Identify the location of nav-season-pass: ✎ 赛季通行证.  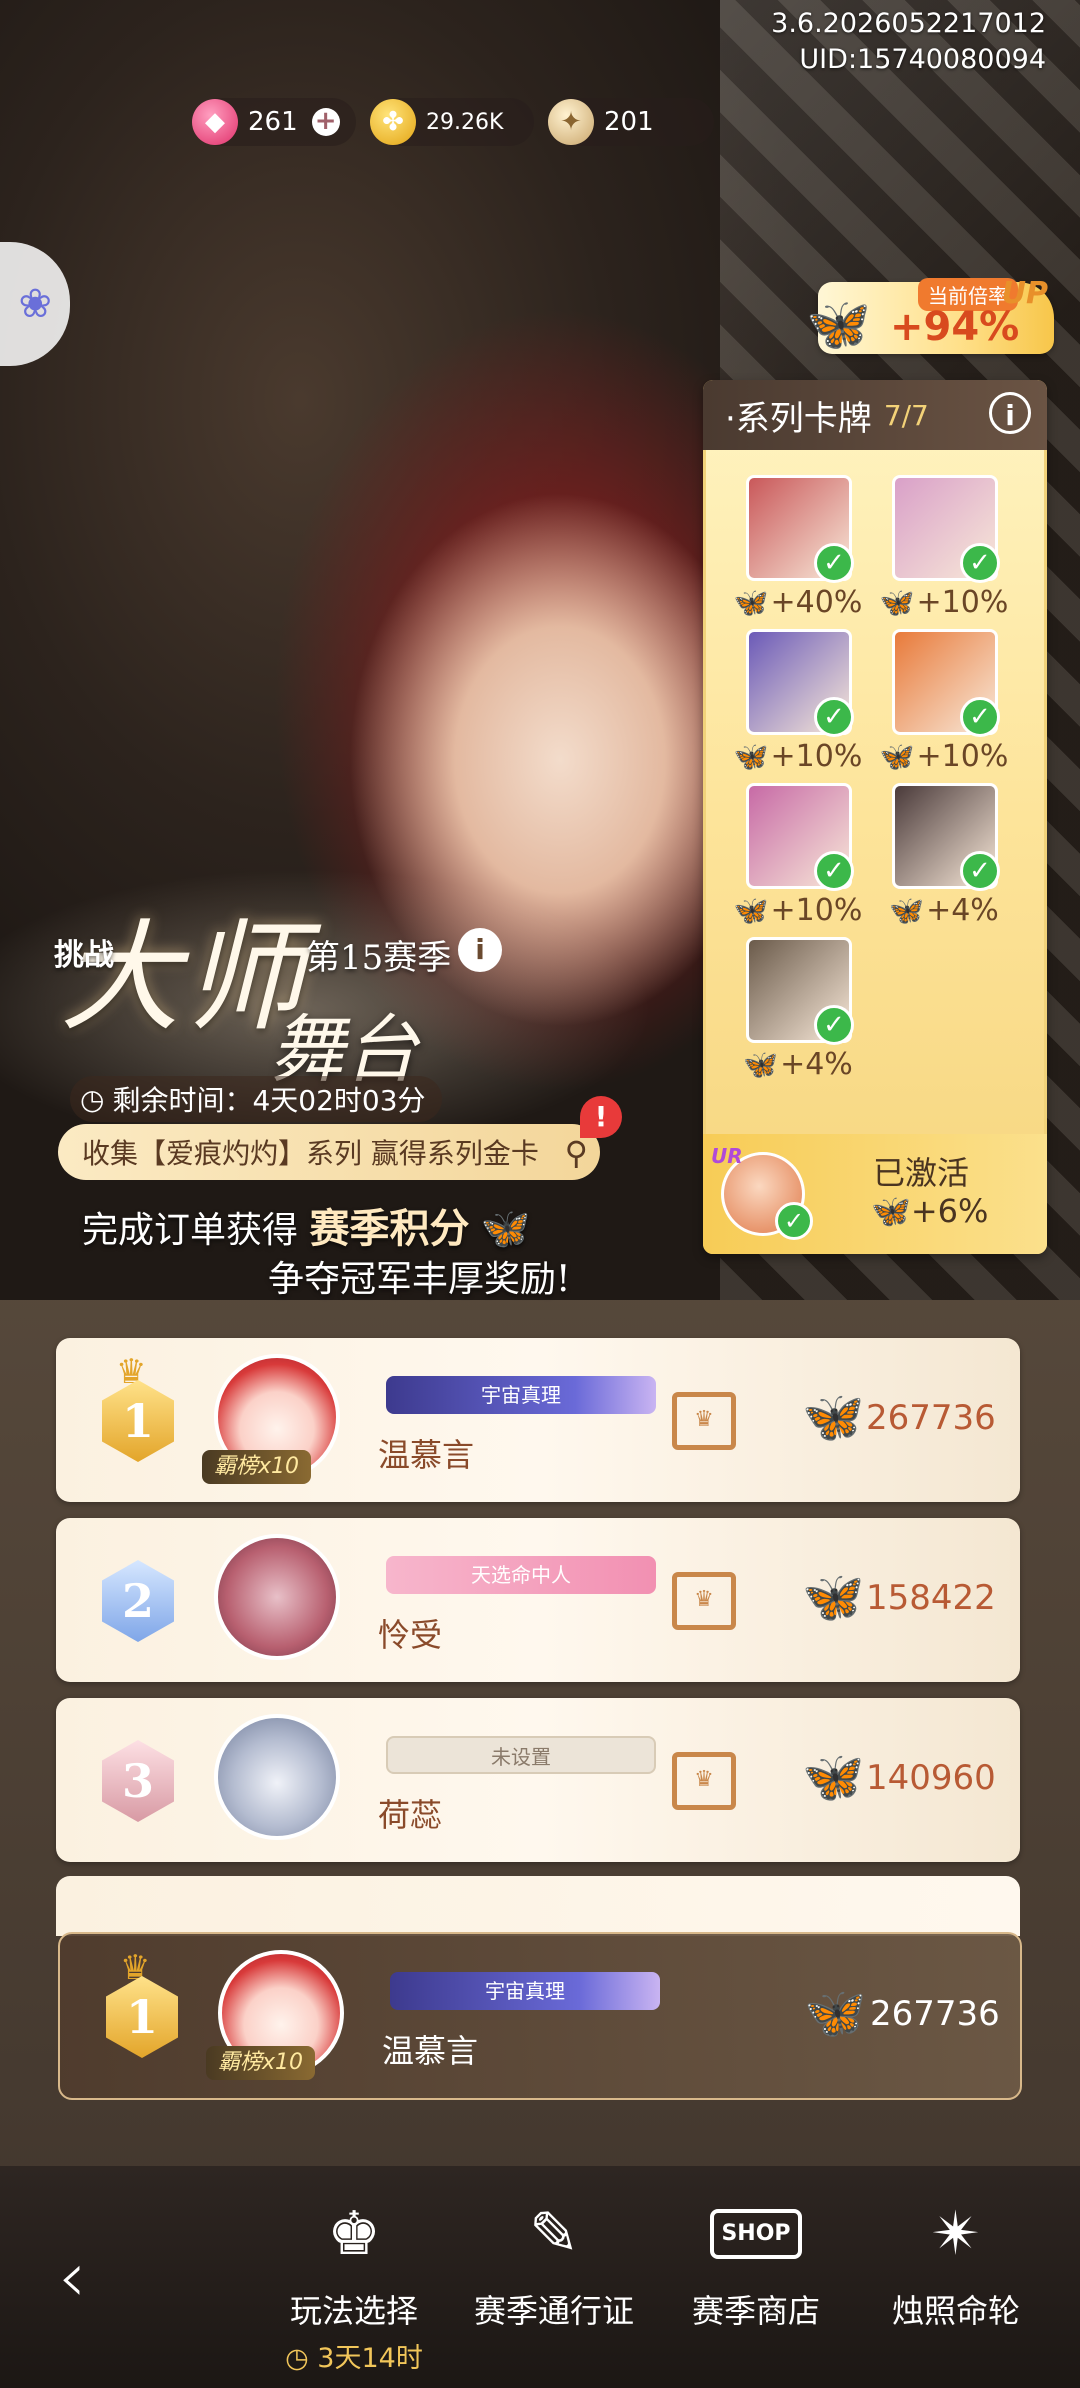
(554, 2260).